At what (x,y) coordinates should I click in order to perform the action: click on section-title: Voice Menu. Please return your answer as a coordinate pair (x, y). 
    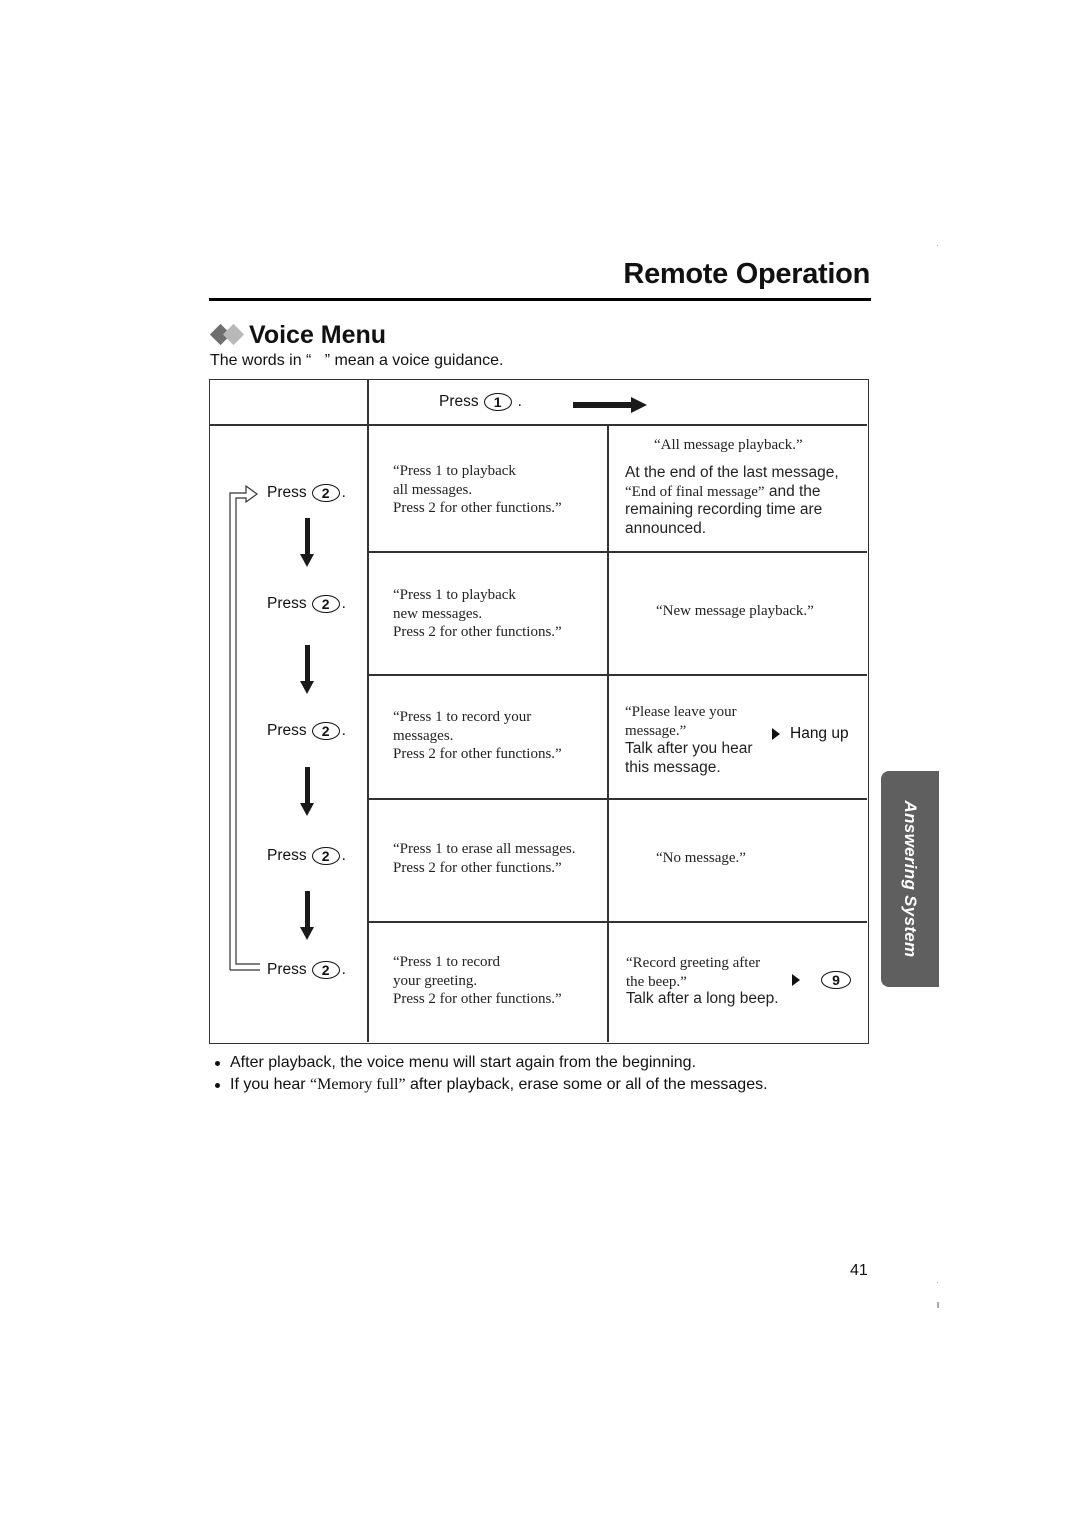
    Looking at the image, I should click on (298, 335).